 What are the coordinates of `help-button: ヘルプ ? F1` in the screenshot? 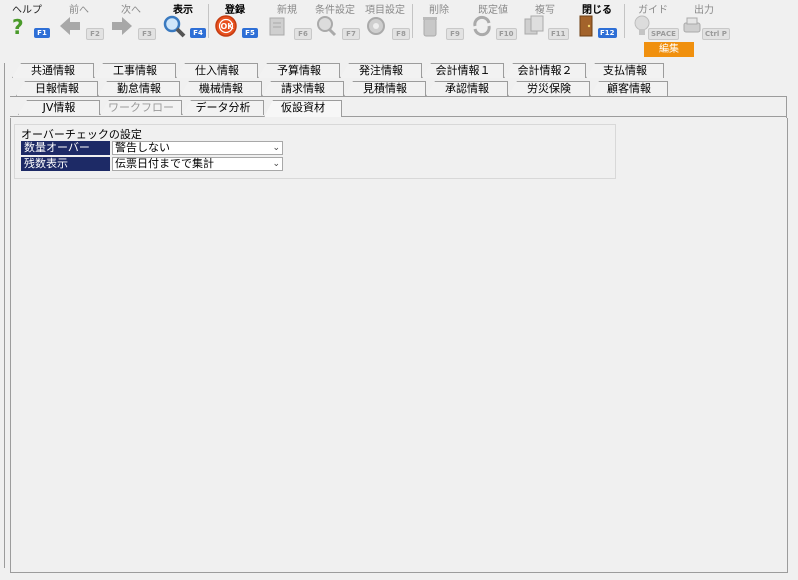 It's located at (27, 21).